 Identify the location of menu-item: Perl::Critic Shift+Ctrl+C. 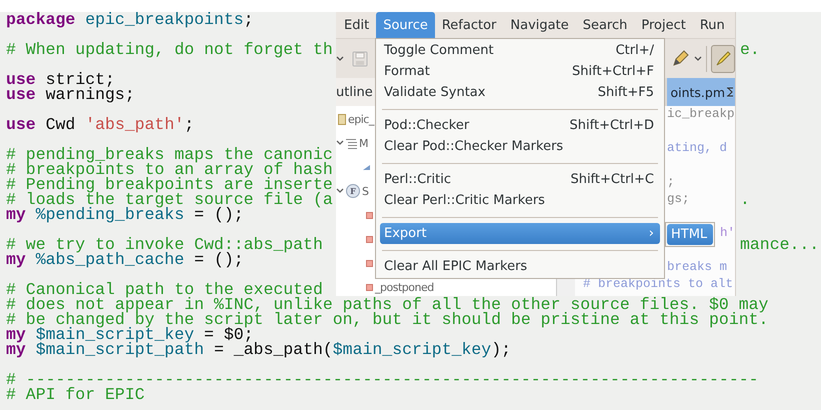
(520, 179).